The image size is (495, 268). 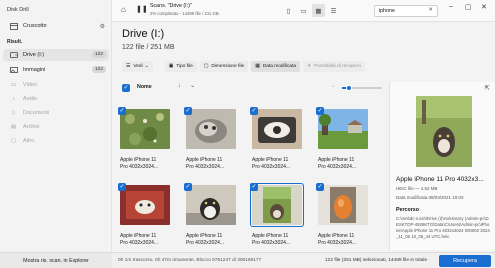 What do you see at coordinates (362, 88) in the screenshot?
I see `thumbnail-size-slider` at bounding box center [362, 88].